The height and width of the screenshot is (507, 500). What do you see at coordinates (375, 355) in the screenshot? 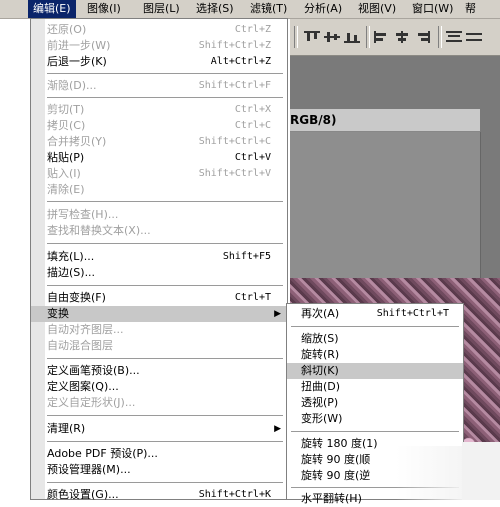
I see `submenu-item-rotate: 旋转(R)` at bounding box center [375, 355].